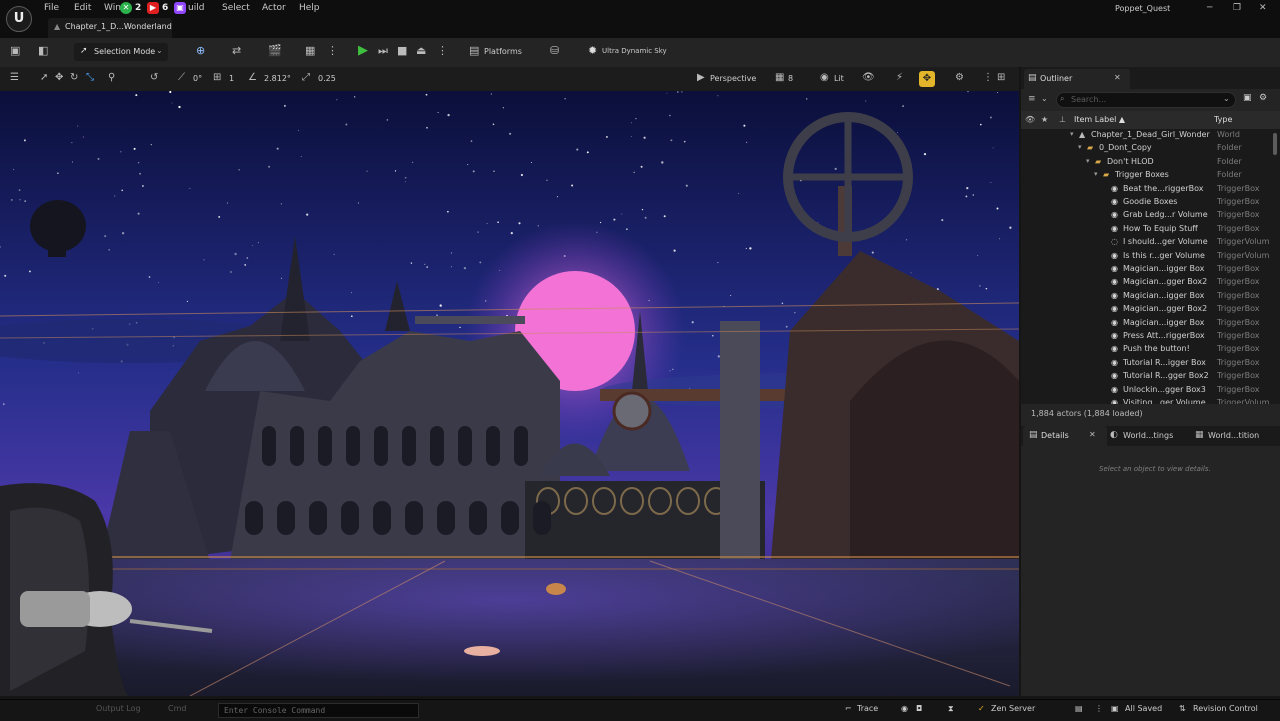 The width and height of the screenshot is (1280, 721). What do you see at coordinates (1275, 144) in the screenshot?
I see `outliner-scrollbar` at bounding box center [1275, 144].